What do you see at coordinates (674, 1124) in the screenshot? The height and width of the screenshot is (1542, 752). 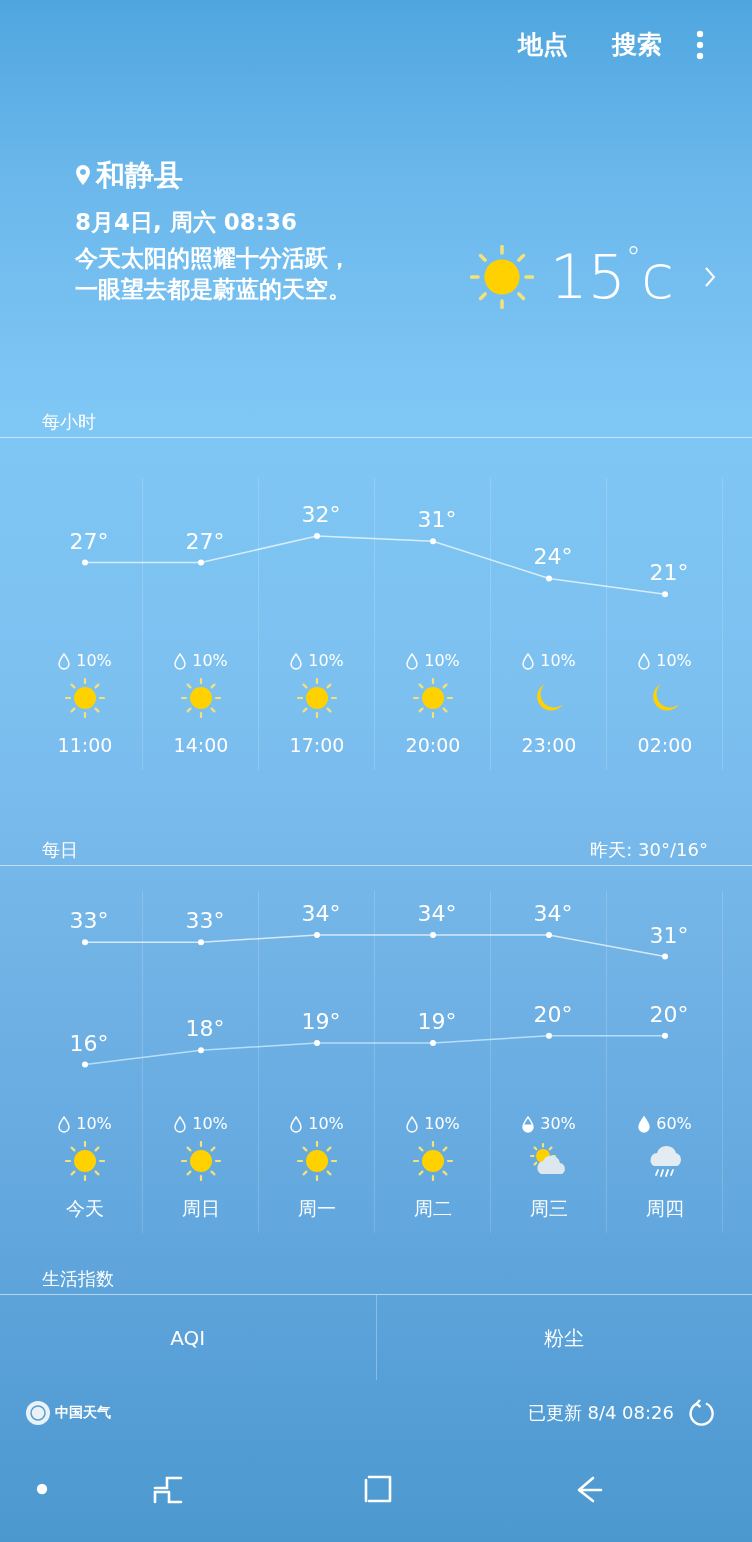 I see `precipitation-chance: 60%` at bounding box center [674, 1124].